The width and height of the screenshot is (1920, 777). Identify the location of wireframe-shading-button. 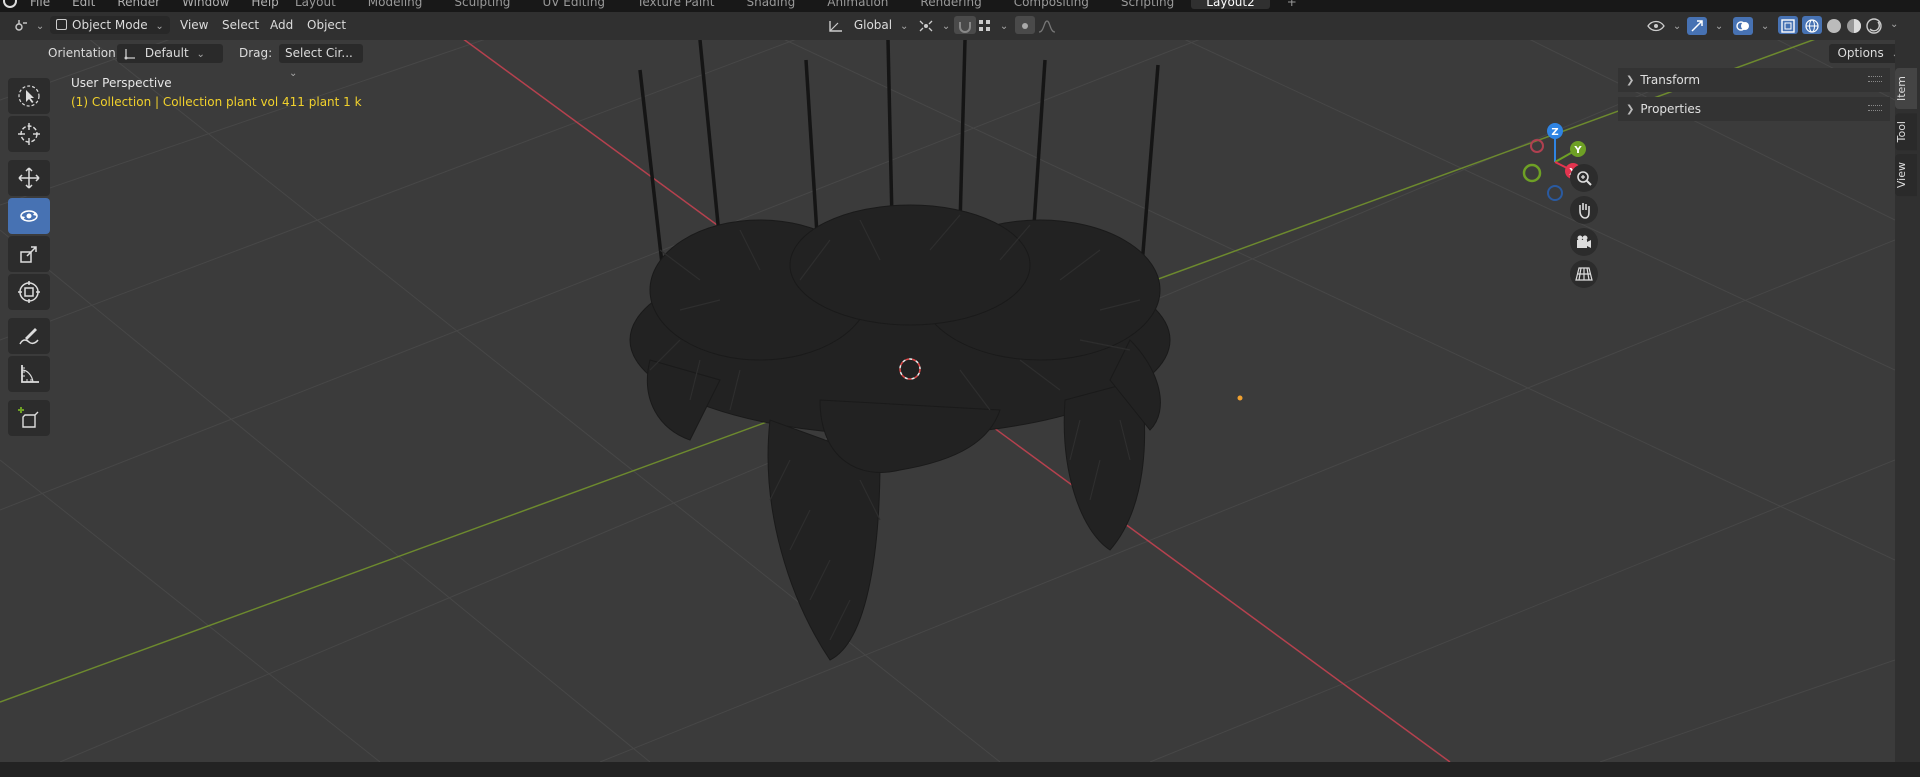
(1812, 25).